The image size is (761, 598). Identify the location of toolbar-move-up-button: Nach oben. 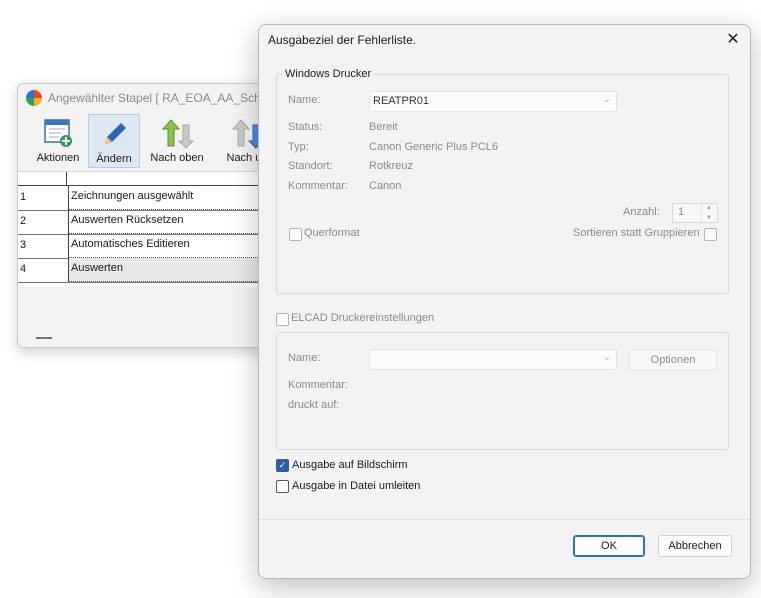
(177, 140).